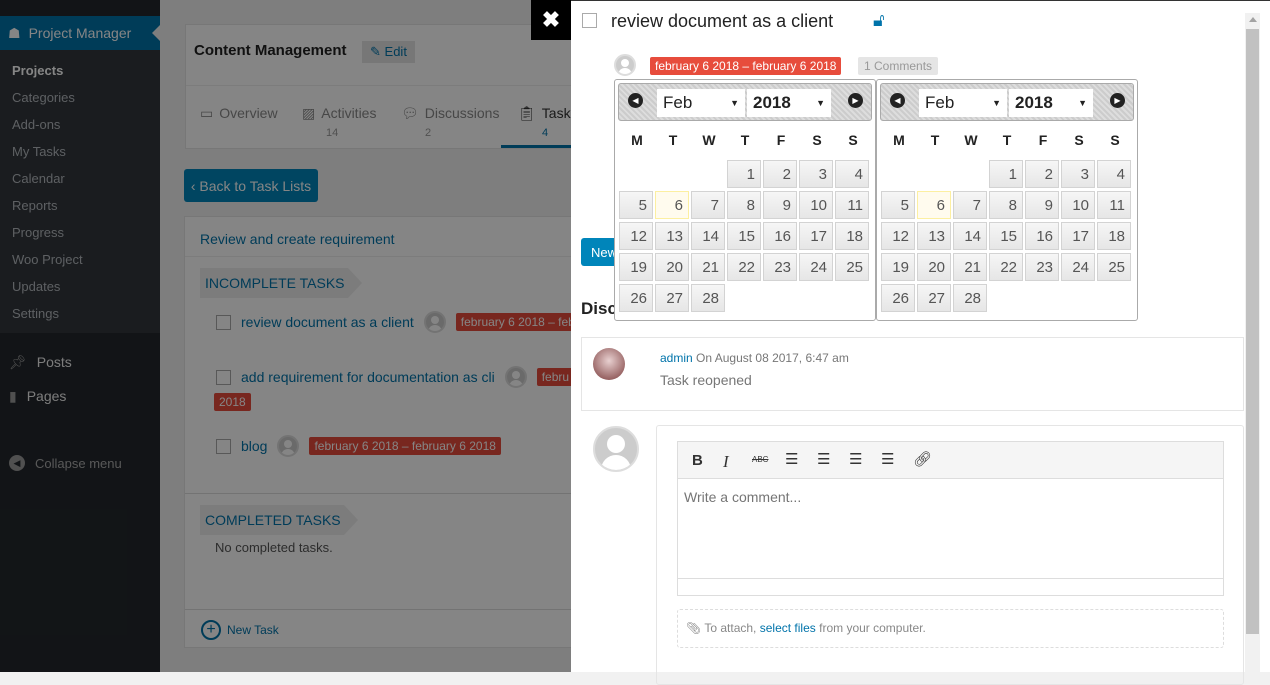 Image resolution: width=1270 pixels, height=685 pixels. What do you see at coordinates (551, 20) in the screenshot?
I see `close-icon: ✖` at bounding box center [551, 20].